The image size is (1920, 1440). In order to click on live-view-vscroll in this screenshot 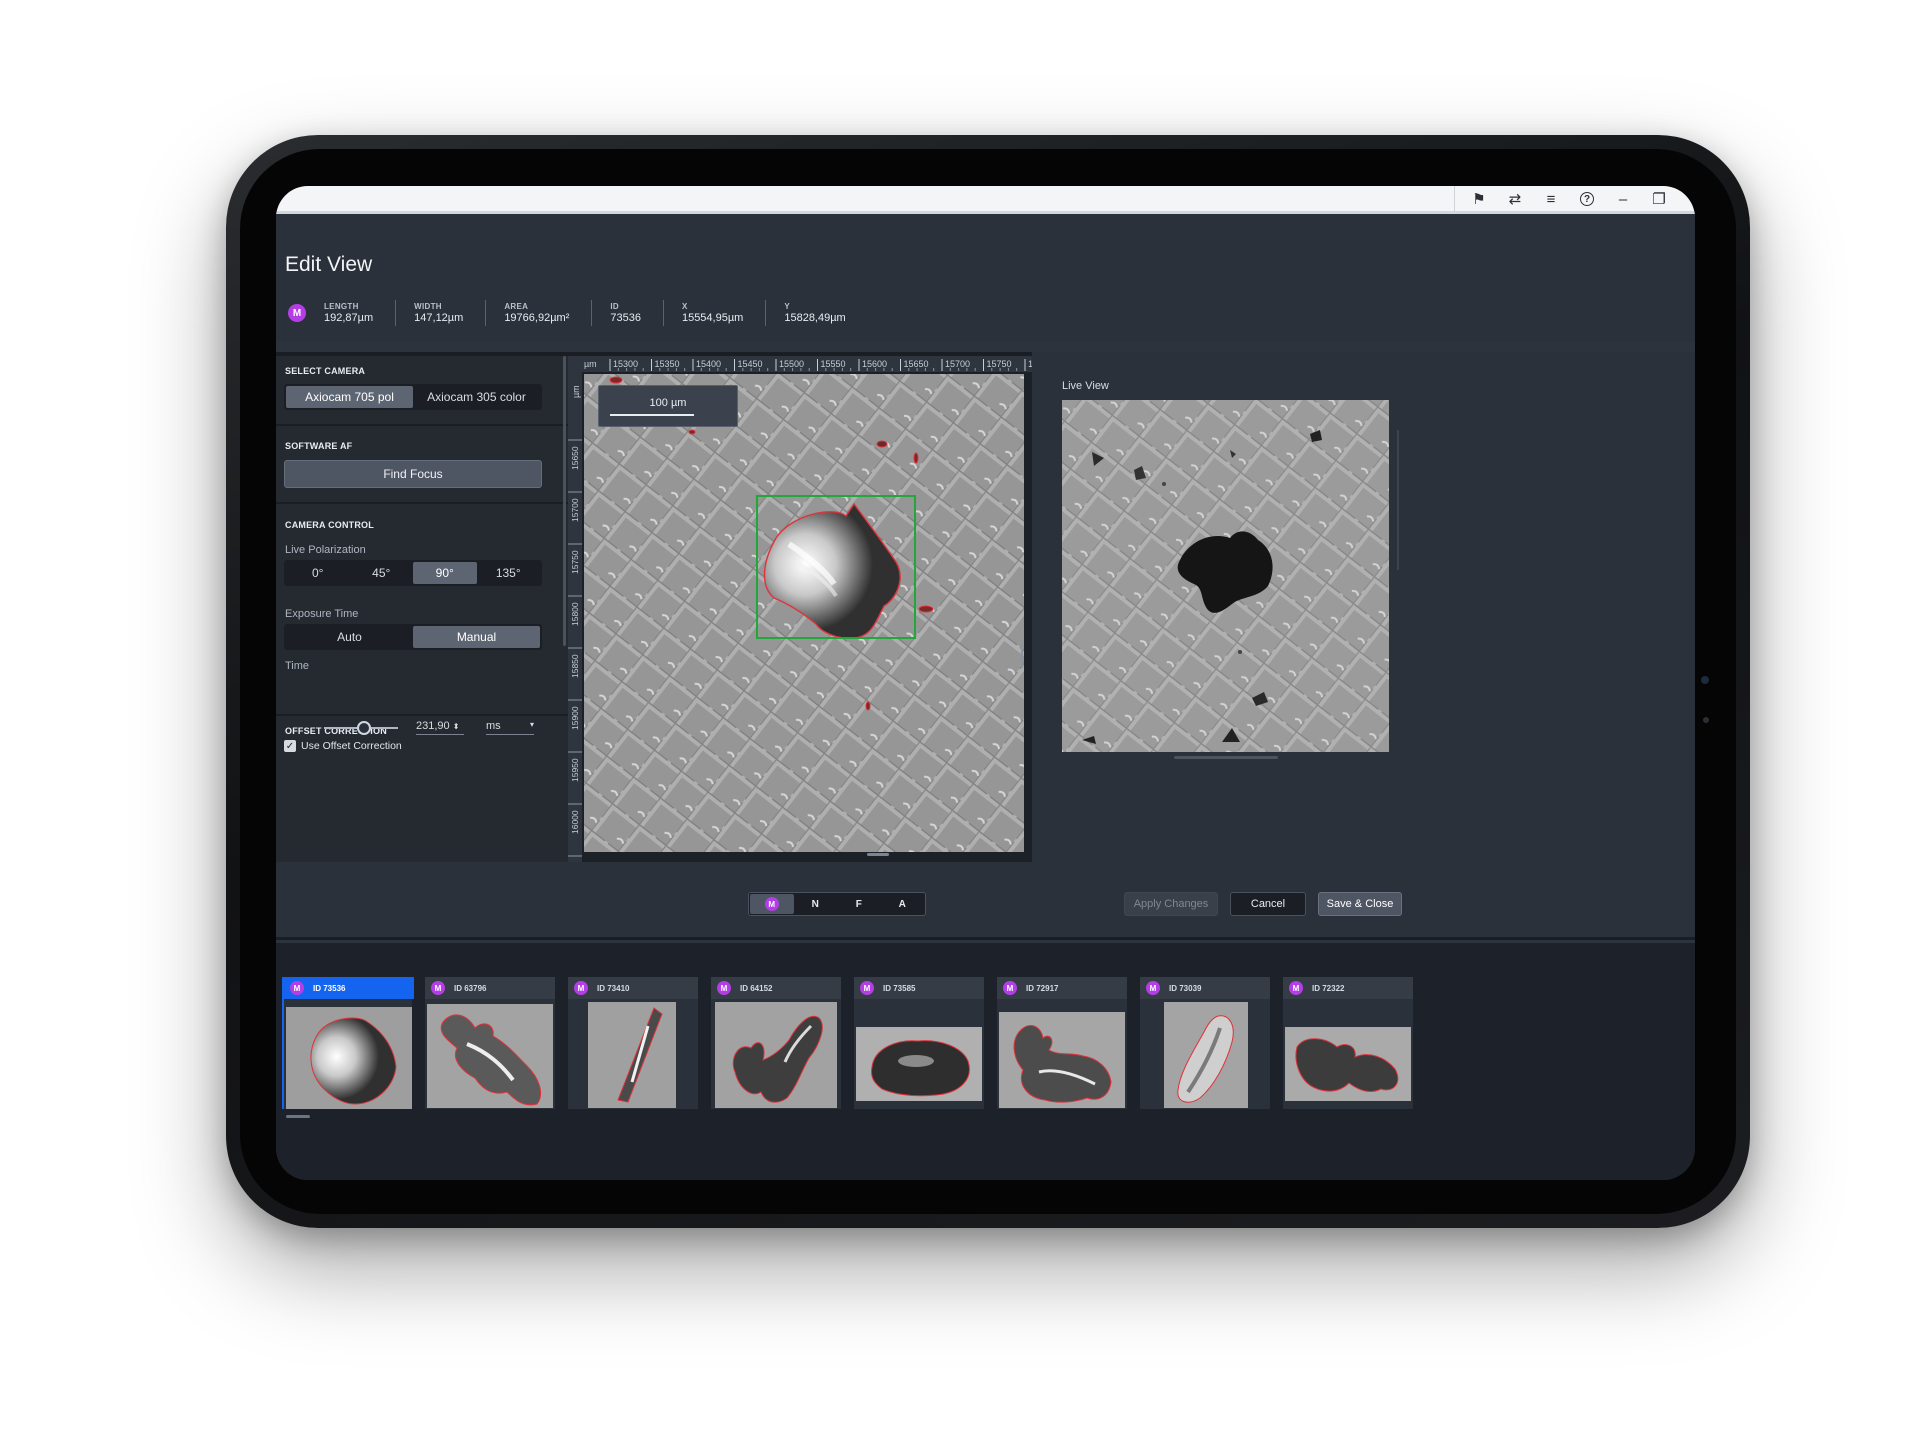, I will do `click(1398, 500)`.